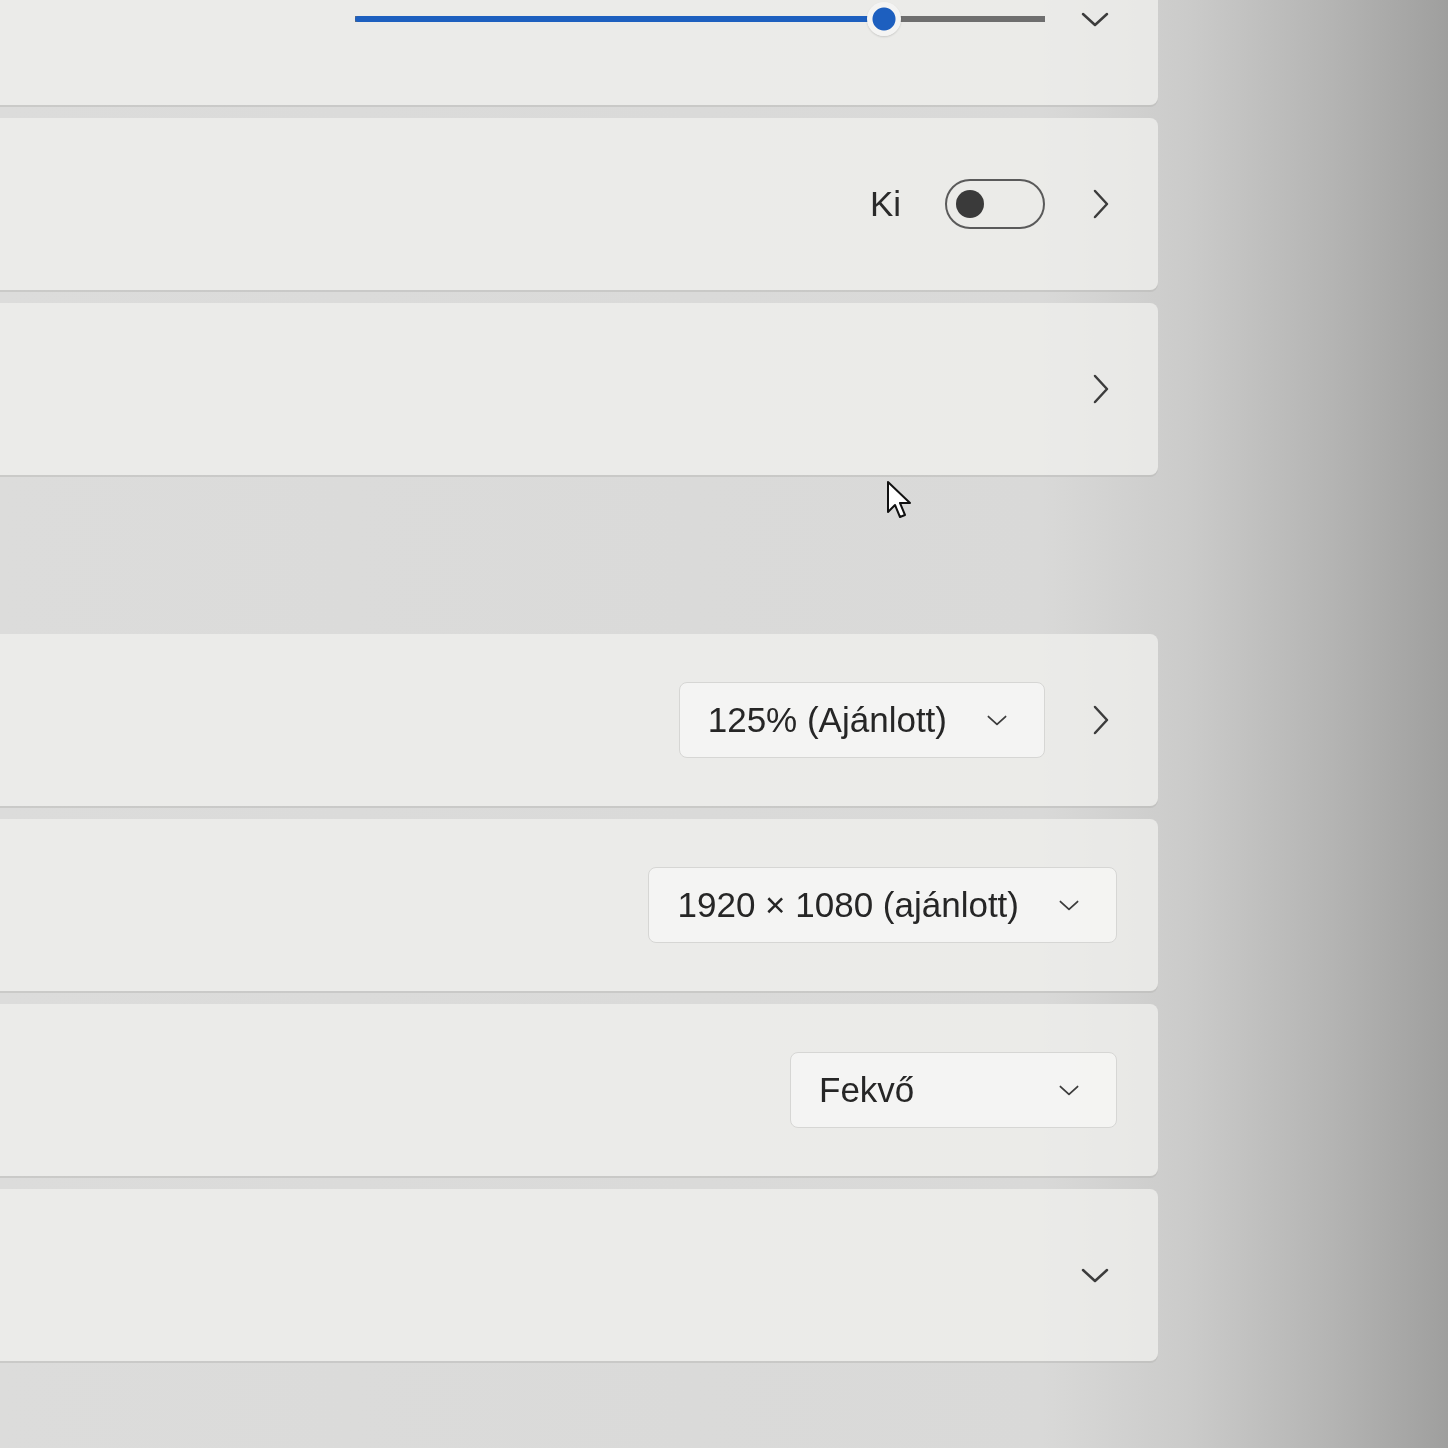  What do you see at coordinates (885, 204) in the screenshot?
I see `toggle-state-label: Ki` at bounding box center [885, 204].